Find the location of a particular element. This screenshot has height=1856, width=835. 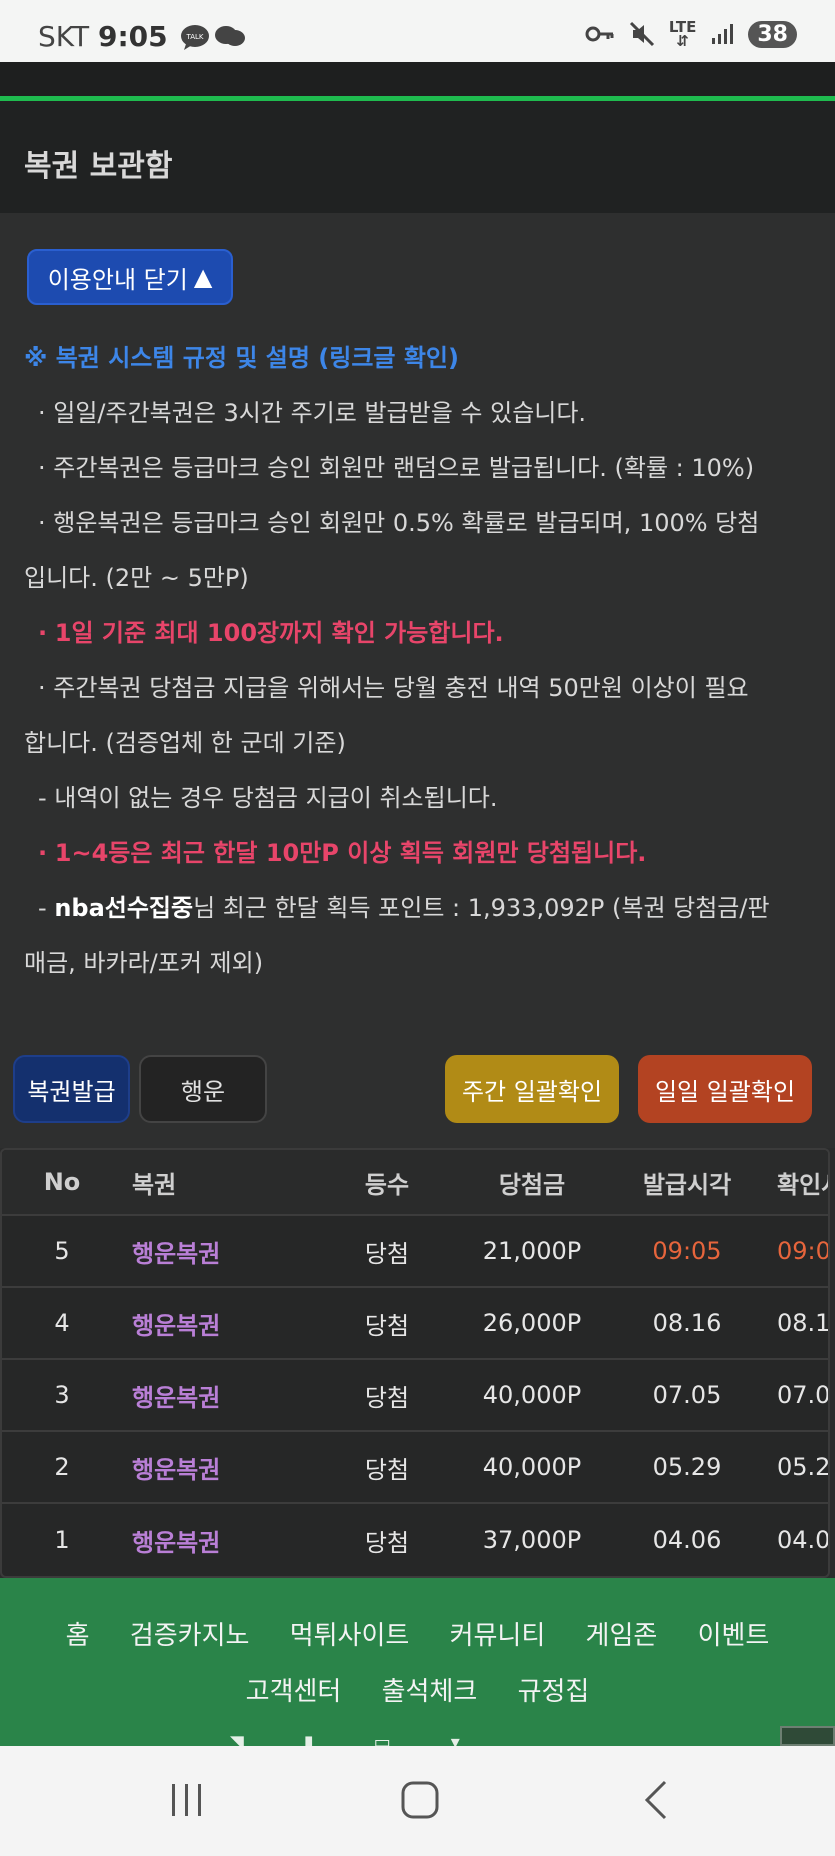

row-prize: 37,000P is located at coordinates (532, 1540).